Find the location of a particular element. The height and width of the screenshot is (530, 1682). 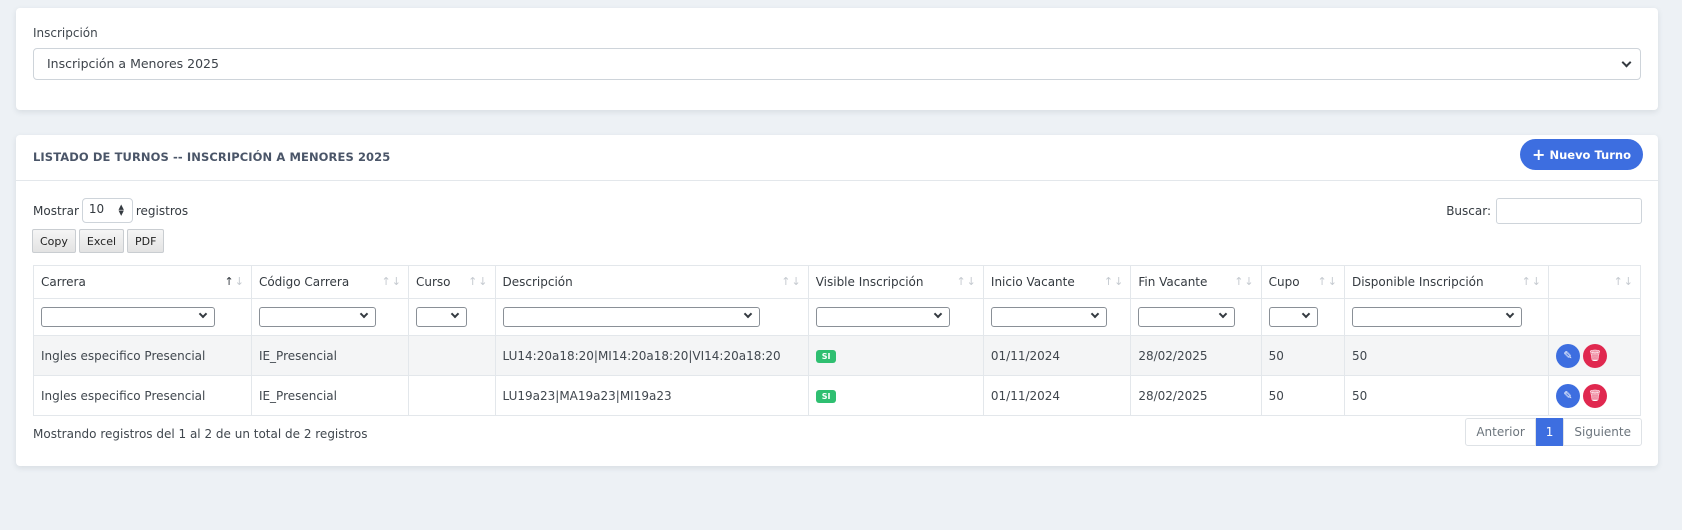

inscripcion-select: Inscripción a Menores 2025 is located at coordinates (837, 64).